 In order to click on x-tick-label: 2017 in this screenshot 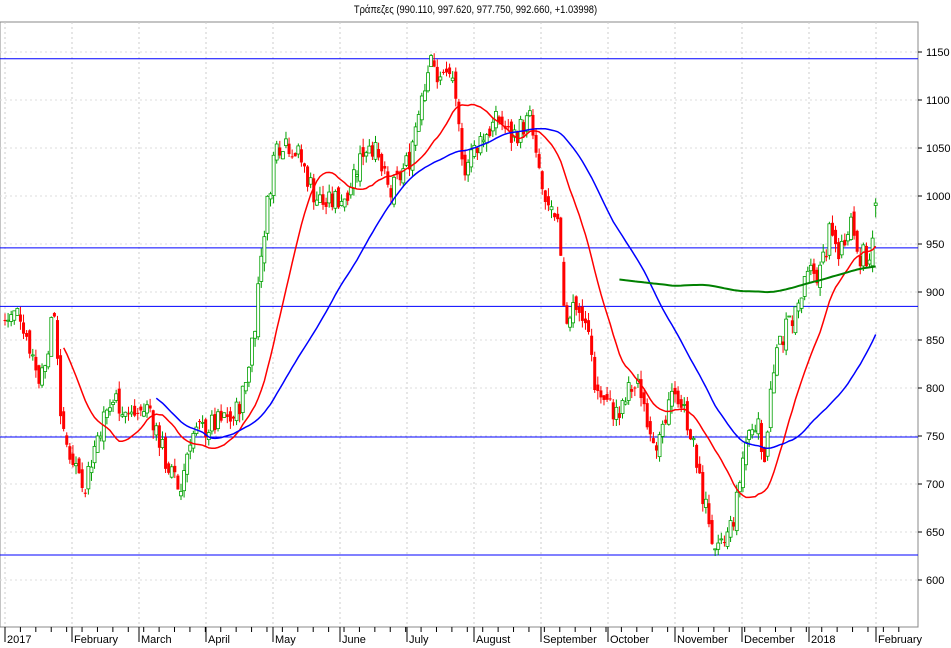, I will do `click(19, 640)`.